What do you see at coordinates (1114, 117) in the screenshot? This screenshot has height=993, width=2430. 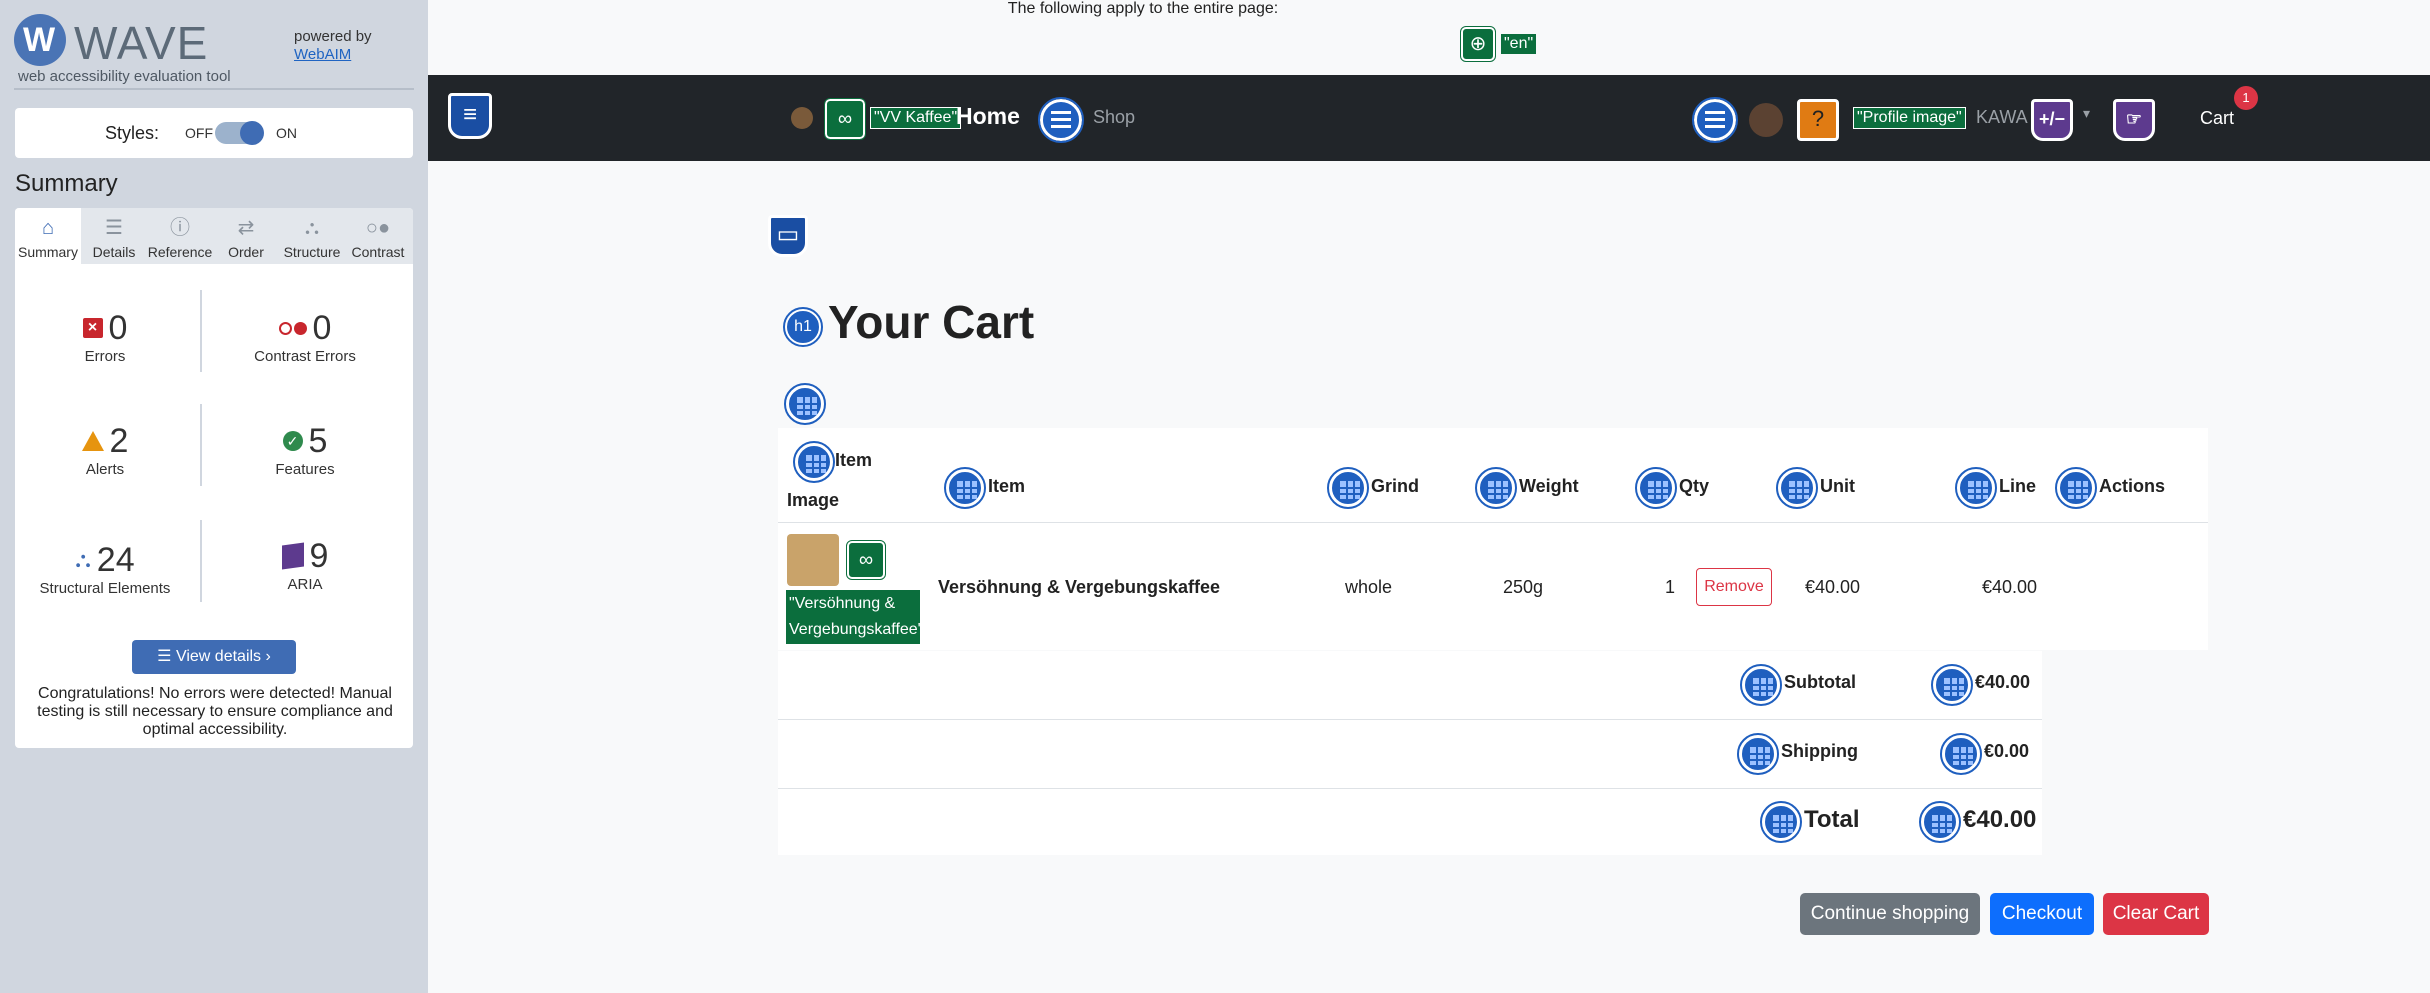 I see `nav-shop: Shop` at bounding box center [1114, 117].